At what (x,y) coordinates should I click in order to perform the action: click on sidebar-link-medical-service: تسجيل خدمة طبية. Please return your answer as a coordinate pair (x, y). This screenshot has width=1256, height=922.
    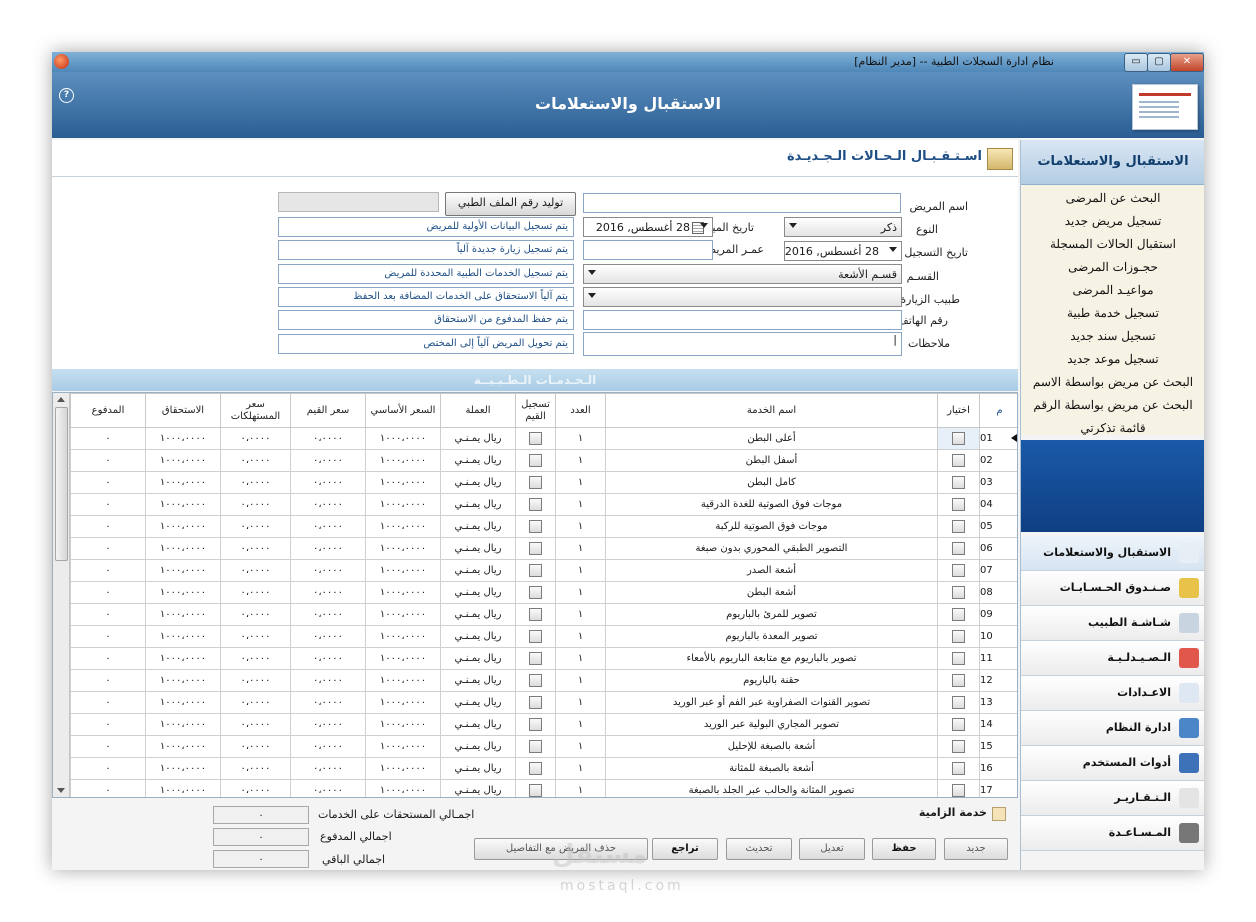
    Looking at the image, I should click on (1112, 313).